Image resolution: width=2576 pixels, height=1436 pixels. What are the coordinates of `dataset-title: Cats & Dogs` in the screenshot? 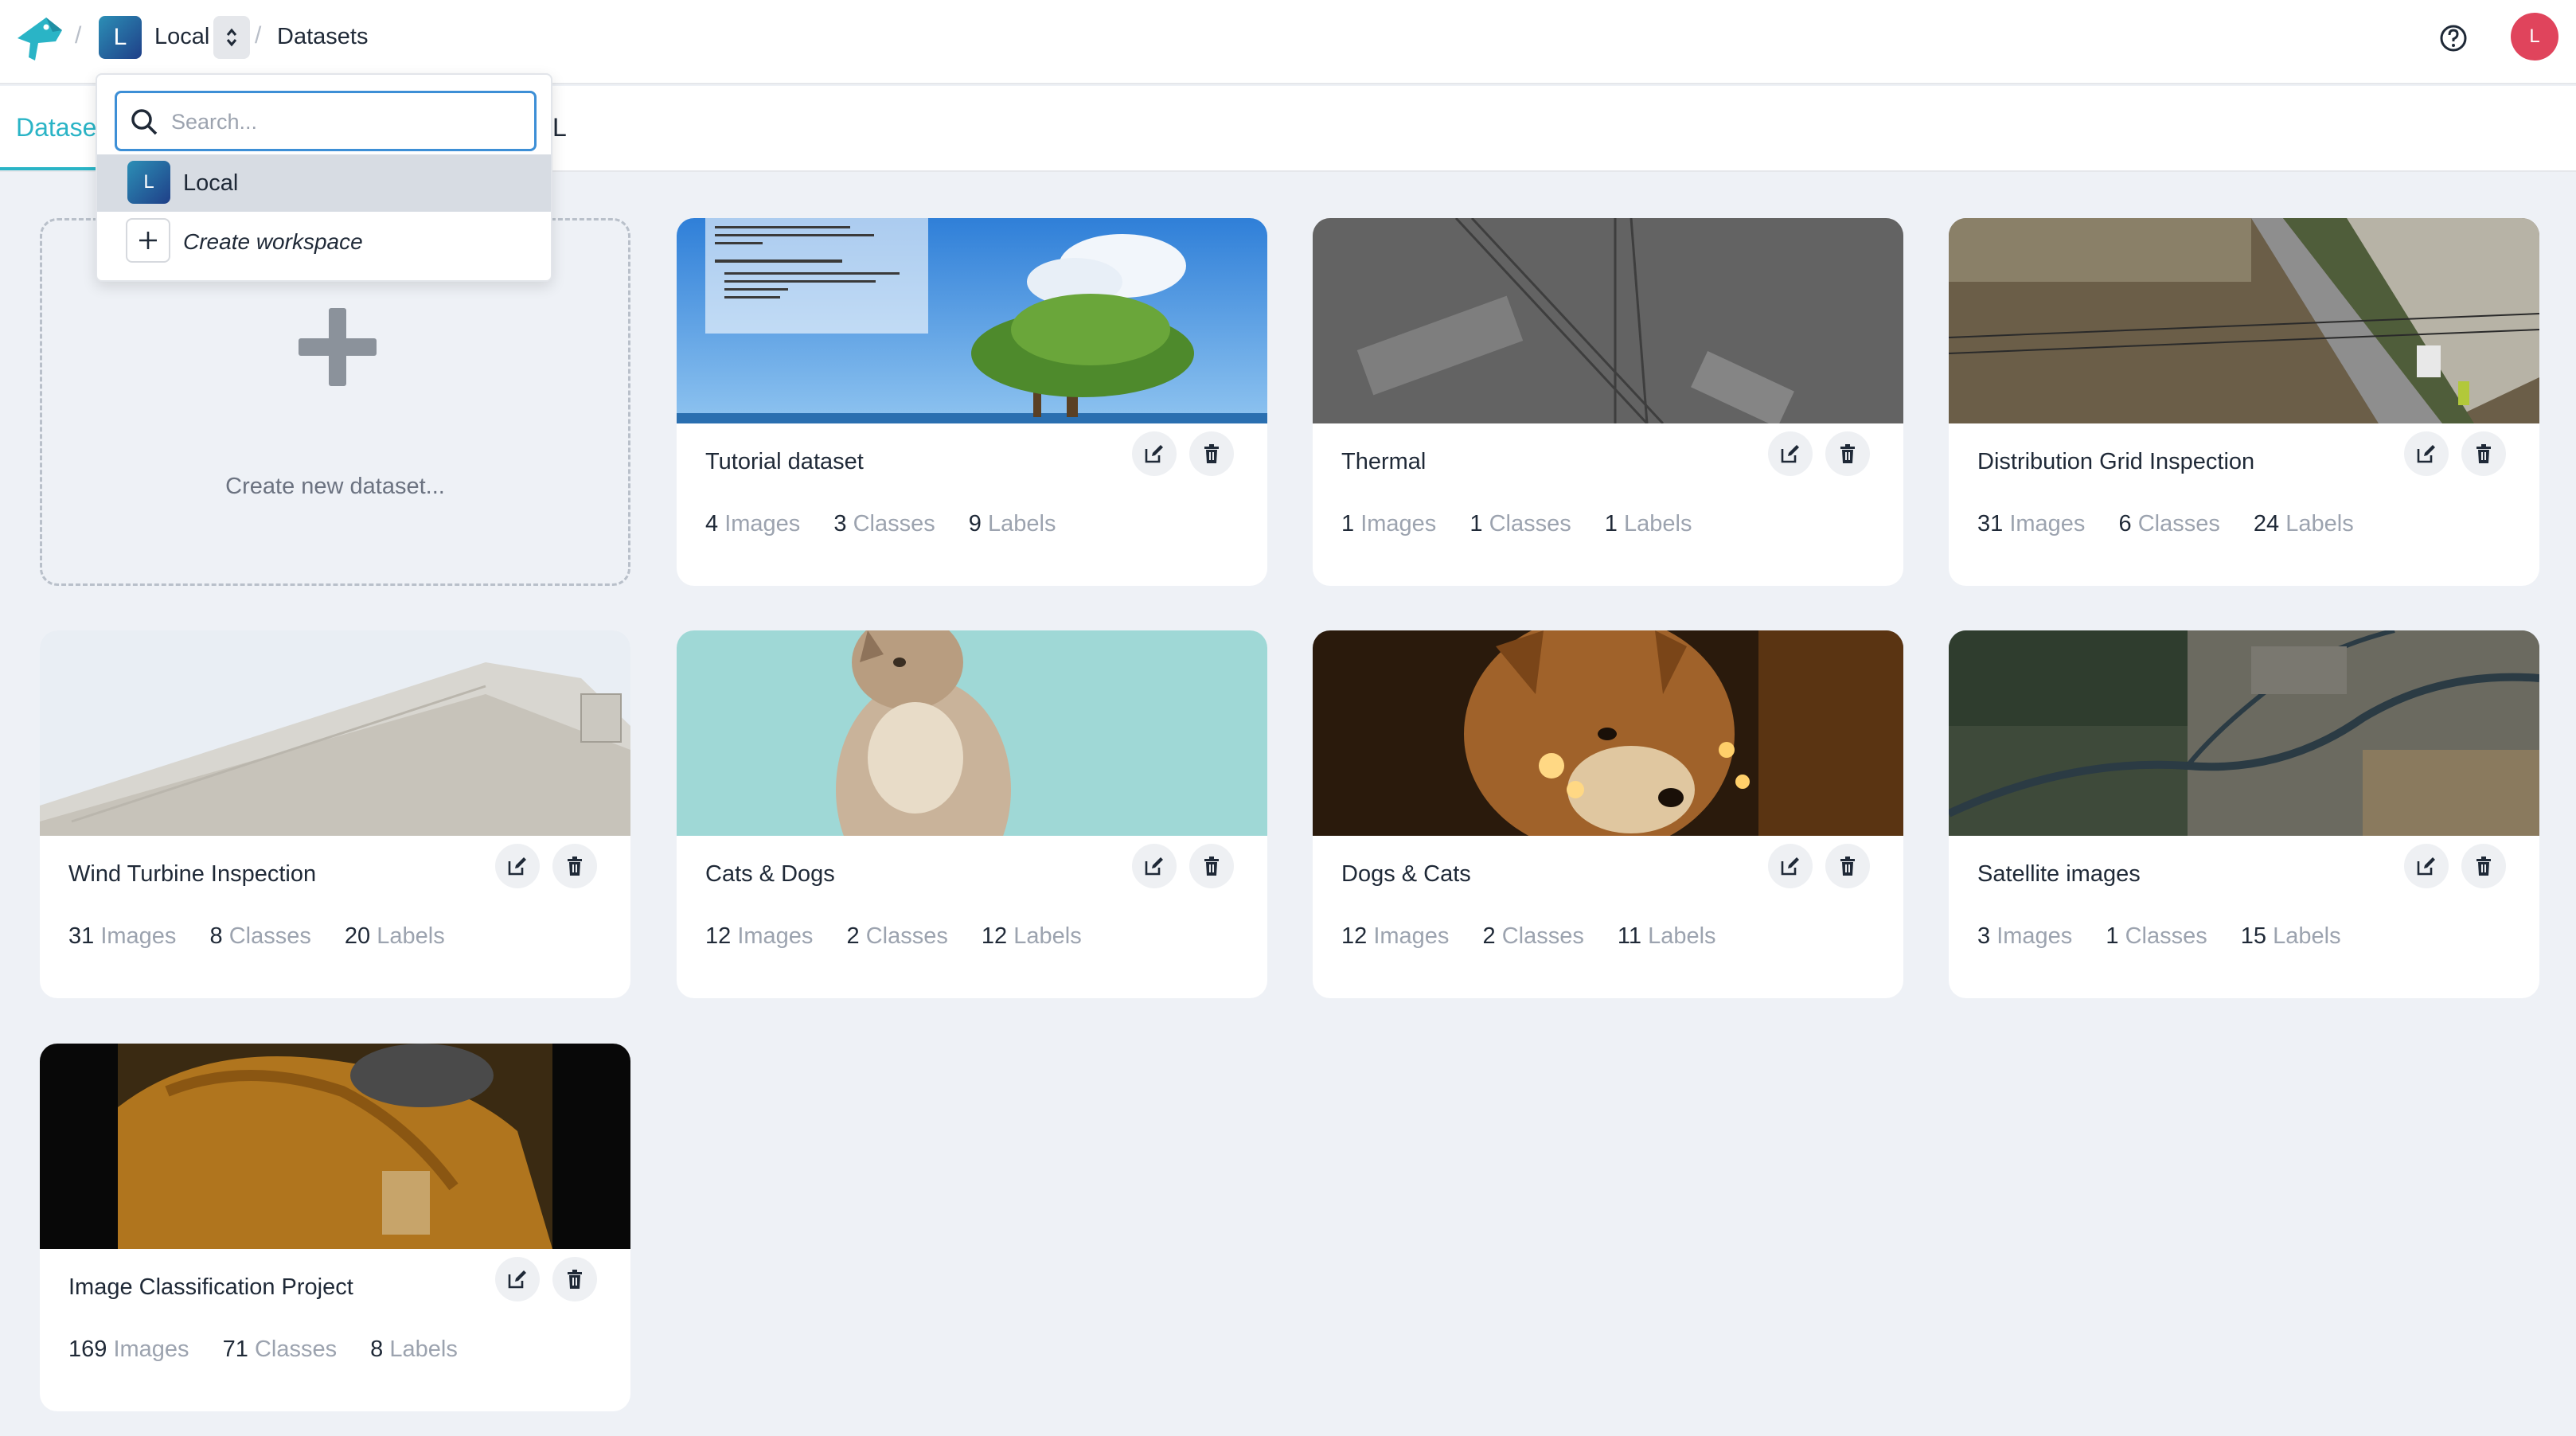 It's located at (770, 874).